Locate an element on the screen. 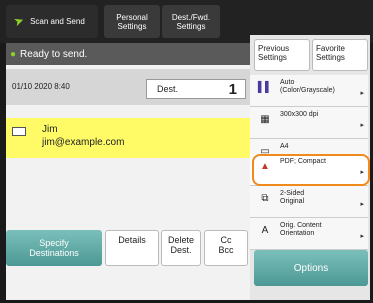  cc-label-2: Bcc is located at coordinates (226, 250).